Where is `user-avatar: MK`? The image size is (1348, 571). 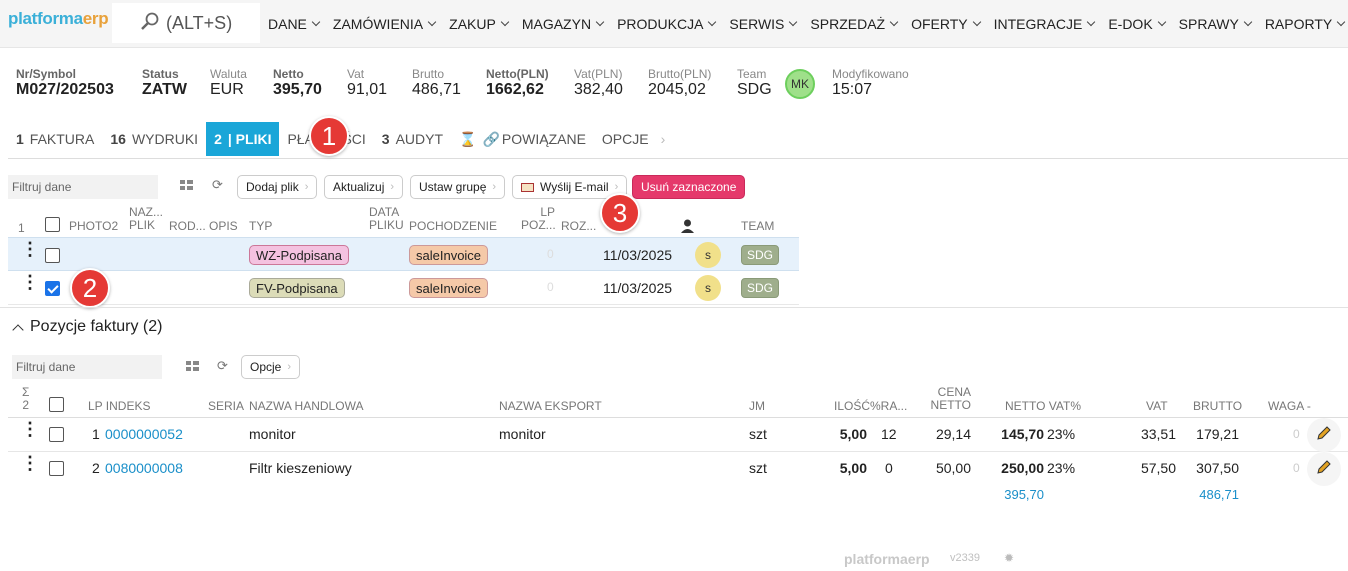
user-avatar: MK is located at coordinates (800, 84).